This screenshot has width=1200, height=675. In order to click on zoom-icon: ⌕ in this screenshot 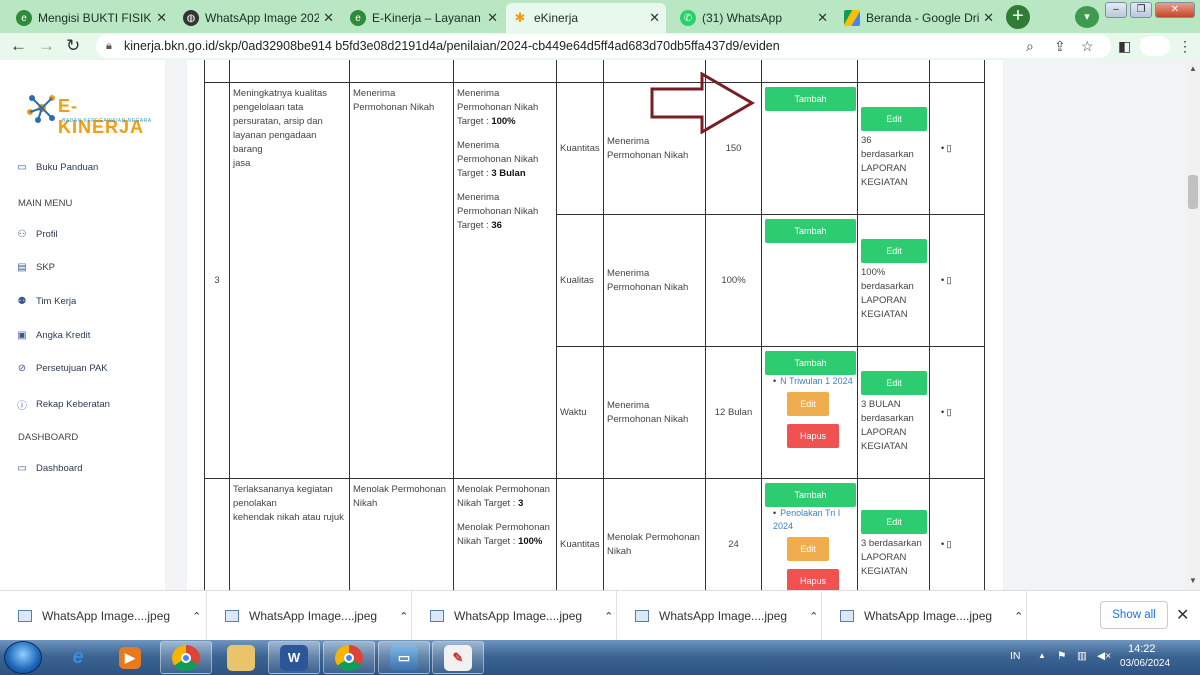, I will do `click(1030, 46)`.